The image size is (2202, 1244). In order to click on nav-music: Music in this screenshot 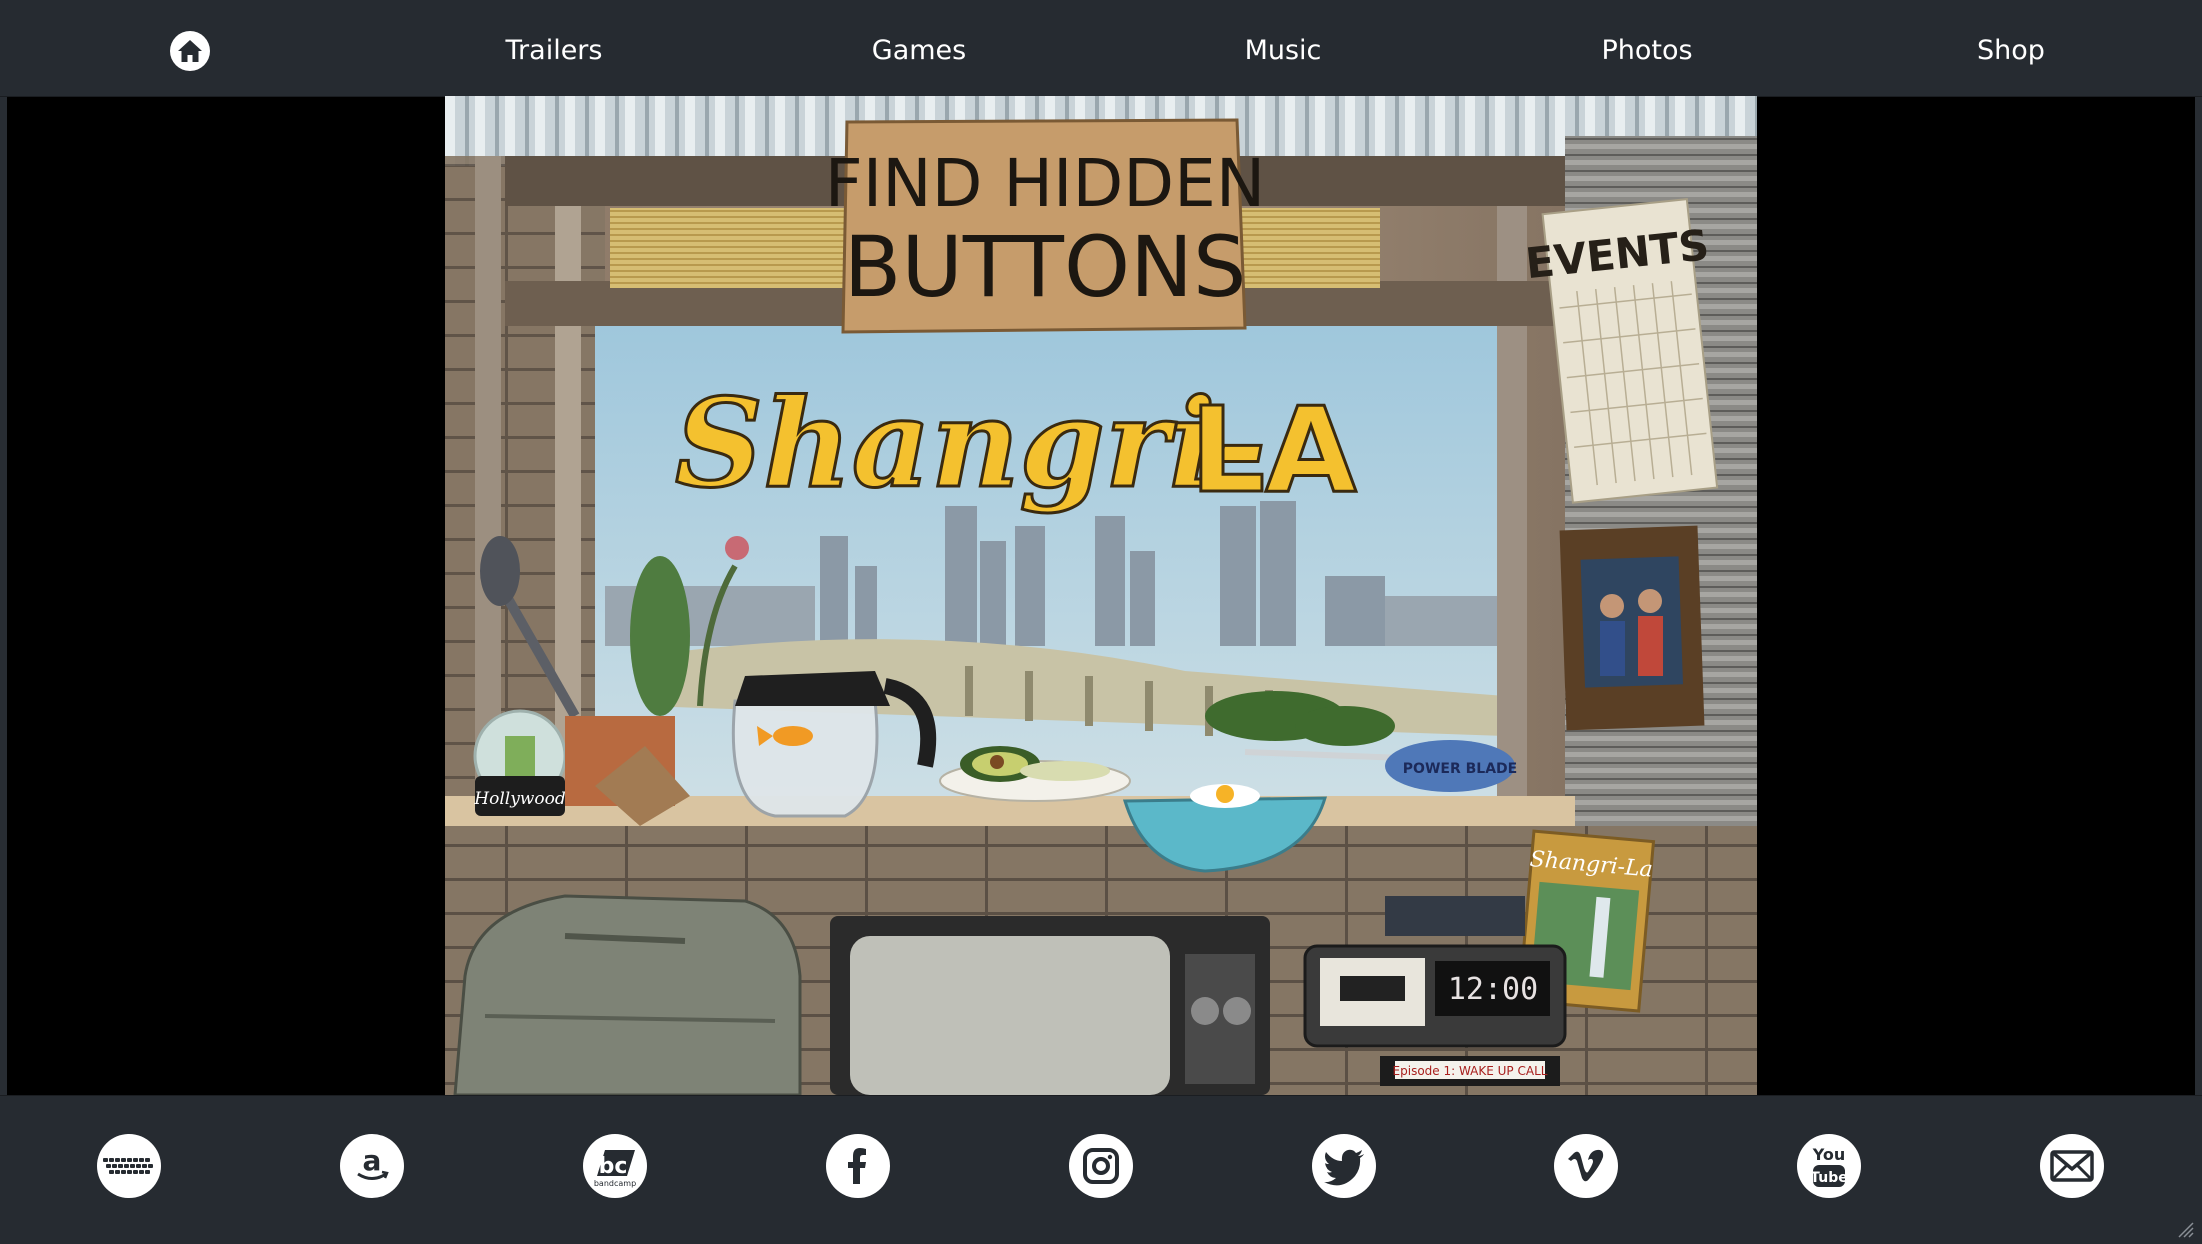, I will do `click(1283, 51)`.